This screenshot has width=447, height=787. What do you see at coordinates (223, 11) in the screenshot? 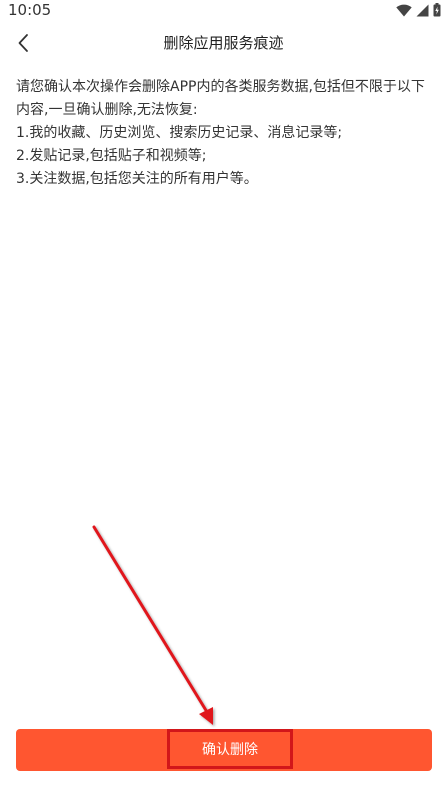
I see `status-bar: 10:05` at bounding box center [223, 11].